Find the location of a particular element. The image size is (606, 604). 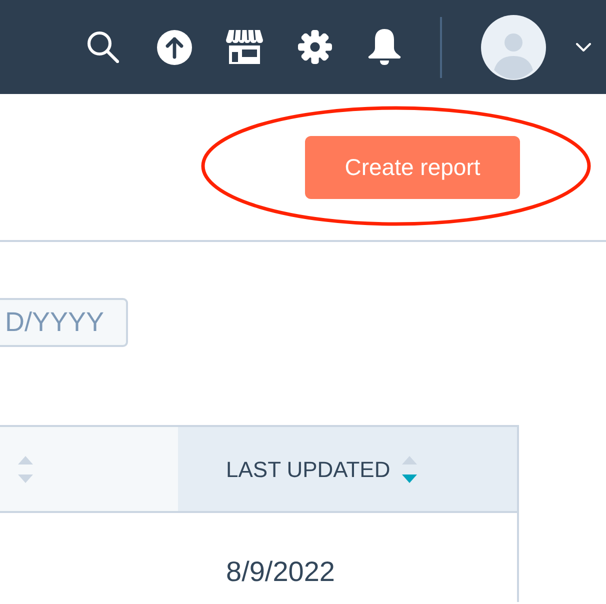

arrow-up-circle-icon is located at coordinates (174, 47).